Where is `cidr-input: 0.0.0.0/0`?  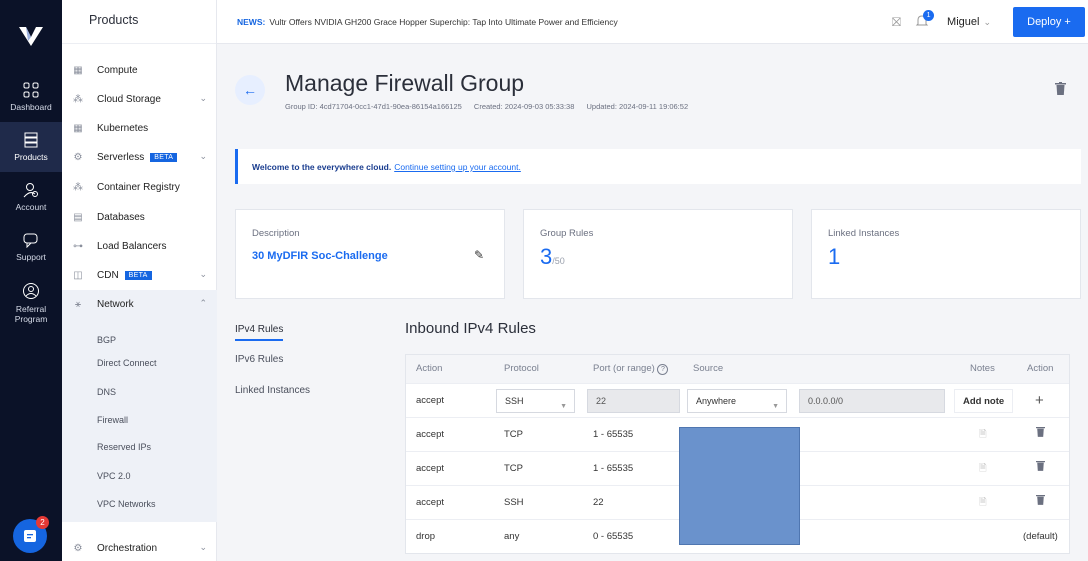
cidr-input: 0.0.0.0/0 is located at coordinates (872, 401).